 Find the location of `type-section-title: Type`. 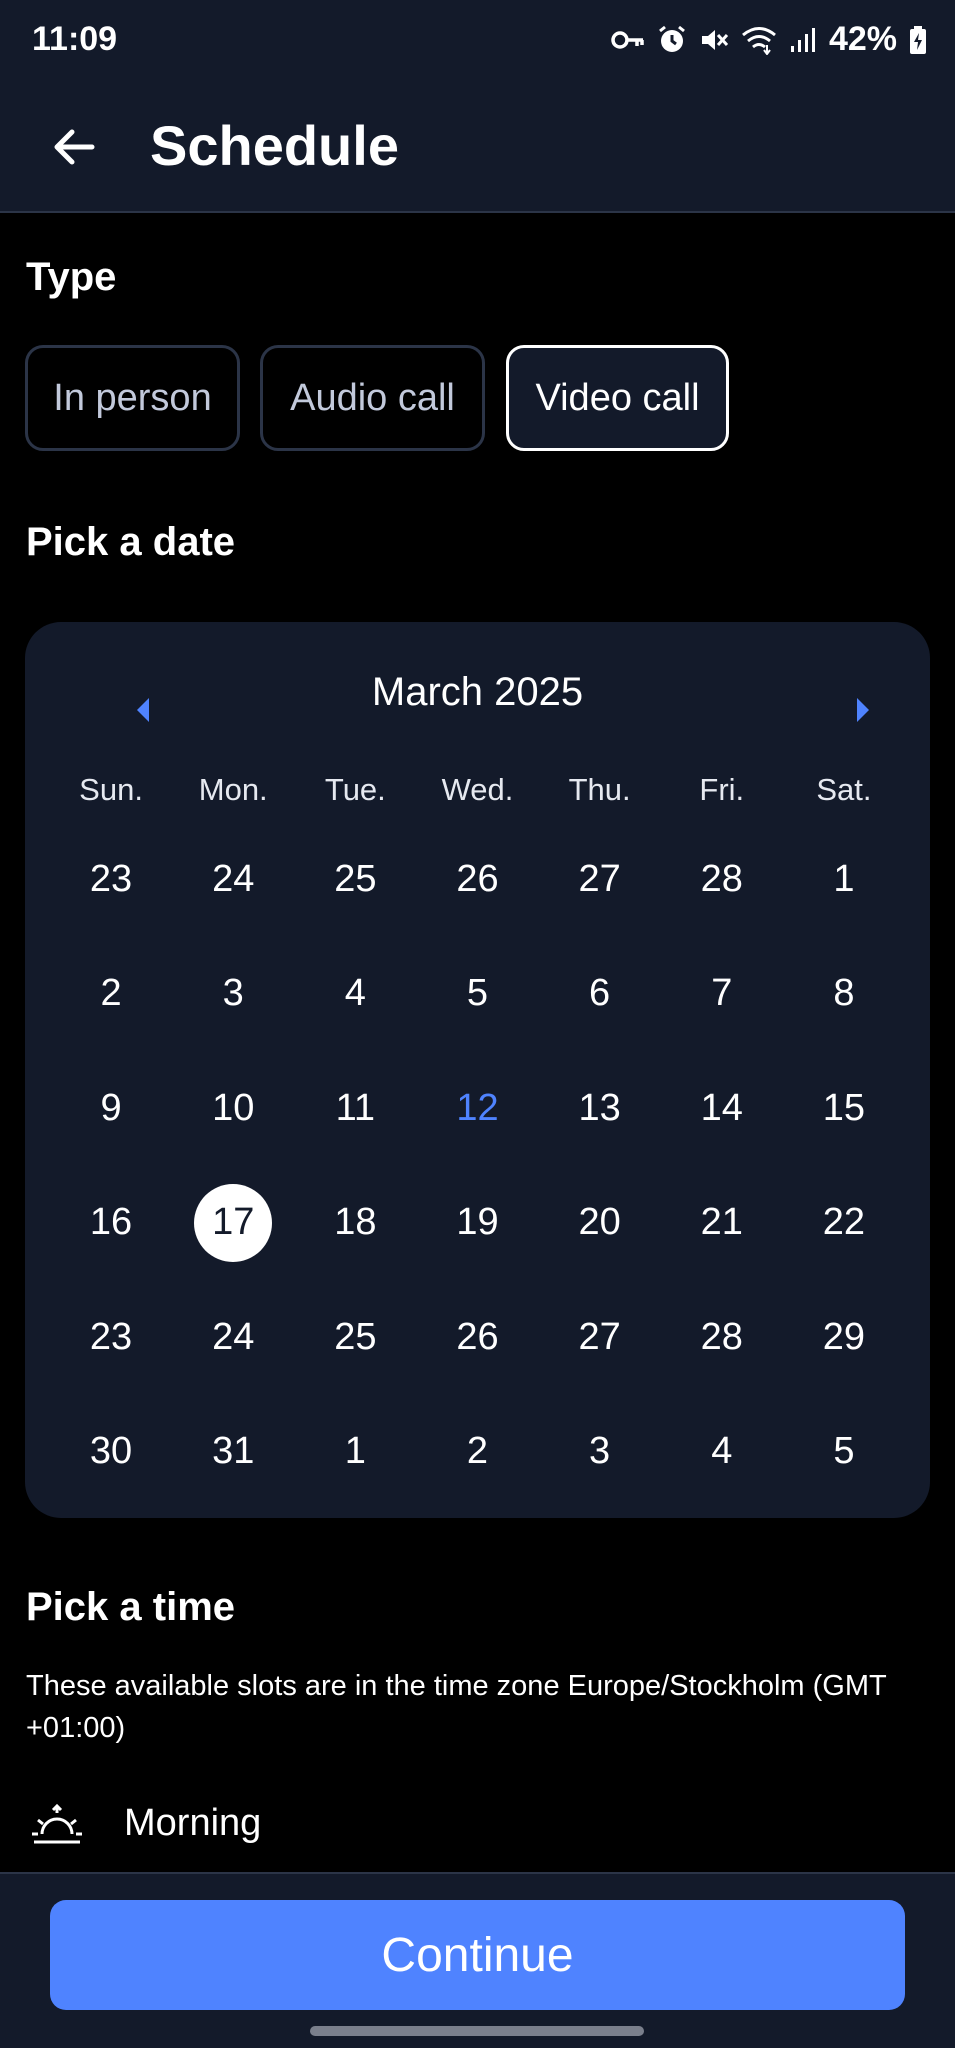

type-section-title: Type is located at coordinates (71, 277).